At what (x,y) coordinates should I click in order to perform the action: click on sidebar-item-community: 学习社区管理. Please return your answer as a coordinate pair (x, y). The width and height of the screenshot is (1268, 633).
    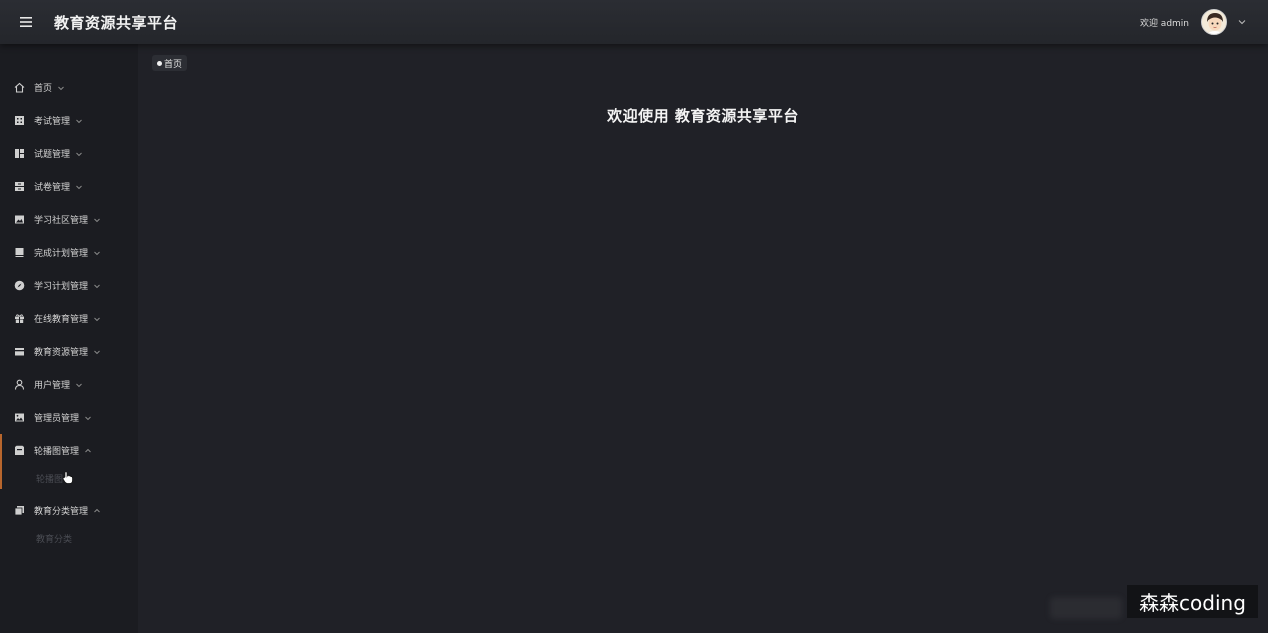
    Looking at the image, I should click on (69, 219).